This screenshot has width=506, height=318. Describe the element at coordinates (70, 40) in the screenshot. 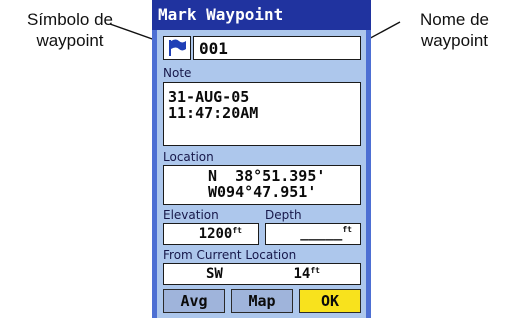

I see `callout-left-line2: waypoint` at that location.